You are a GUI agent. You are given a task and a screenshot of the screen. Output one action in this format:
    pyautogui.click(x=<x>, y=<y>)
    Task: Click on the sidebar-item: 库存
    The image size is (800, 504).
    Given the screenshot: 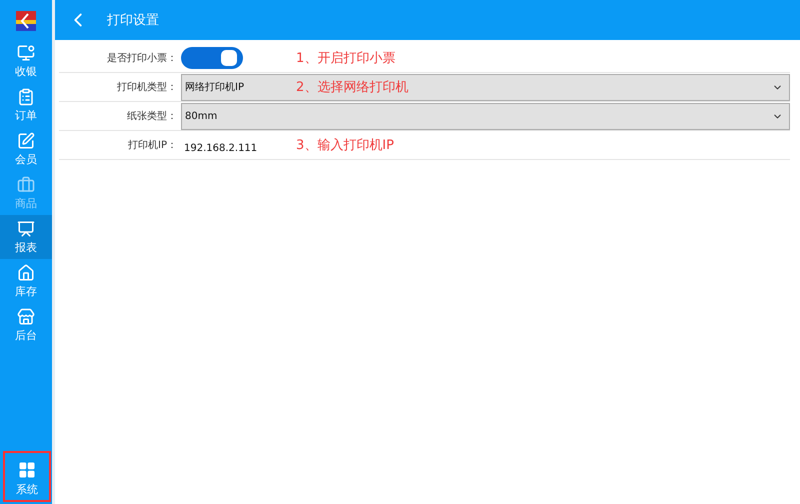 What is the action you would take?
    pyautogui.click(x=26, y=281)
    